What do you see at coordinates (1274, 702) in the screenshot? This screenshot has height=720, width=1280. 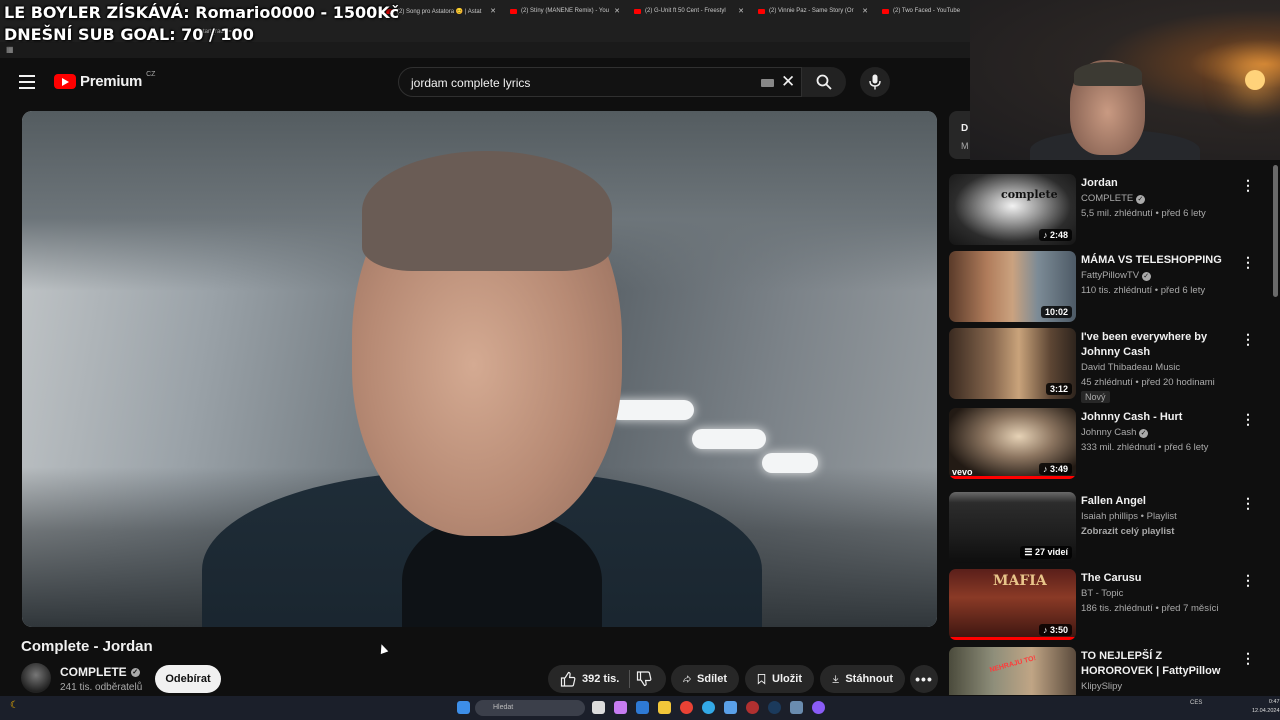 I see `clock-time: 0:47` at bounding box center [1274, 702].